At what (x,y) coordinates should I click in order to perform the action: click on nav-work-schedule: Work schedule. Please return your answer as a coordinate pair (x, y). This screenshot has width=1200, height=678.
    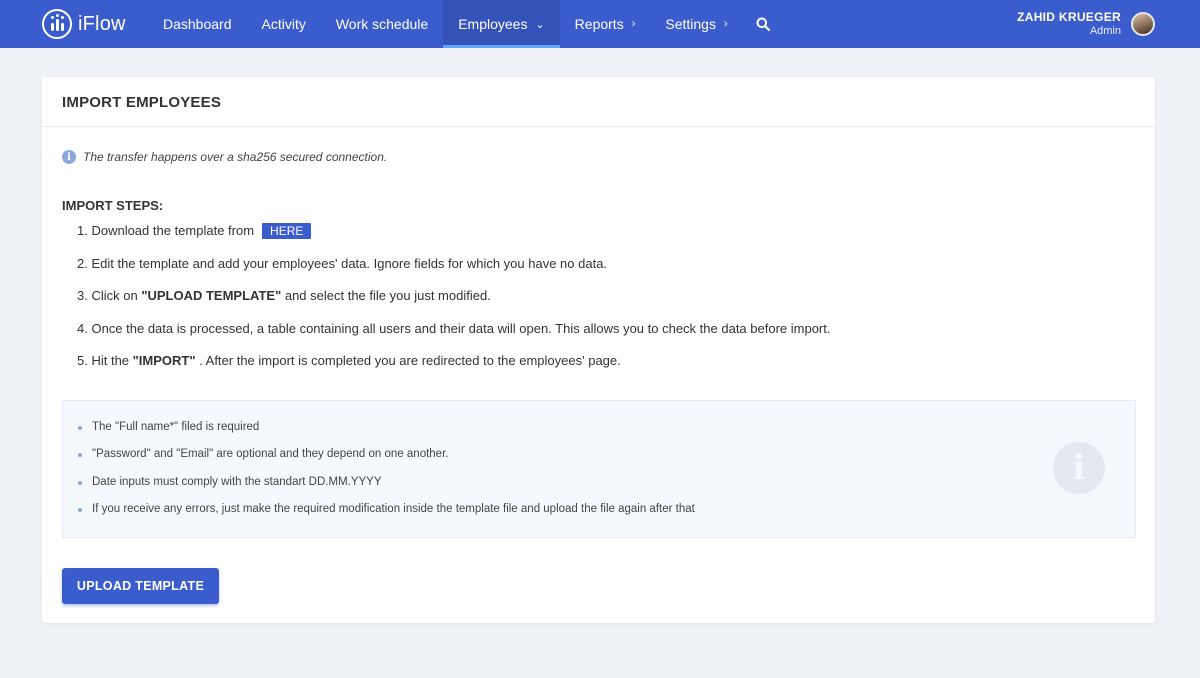
    Looking at the image, I should click on (382, 24).